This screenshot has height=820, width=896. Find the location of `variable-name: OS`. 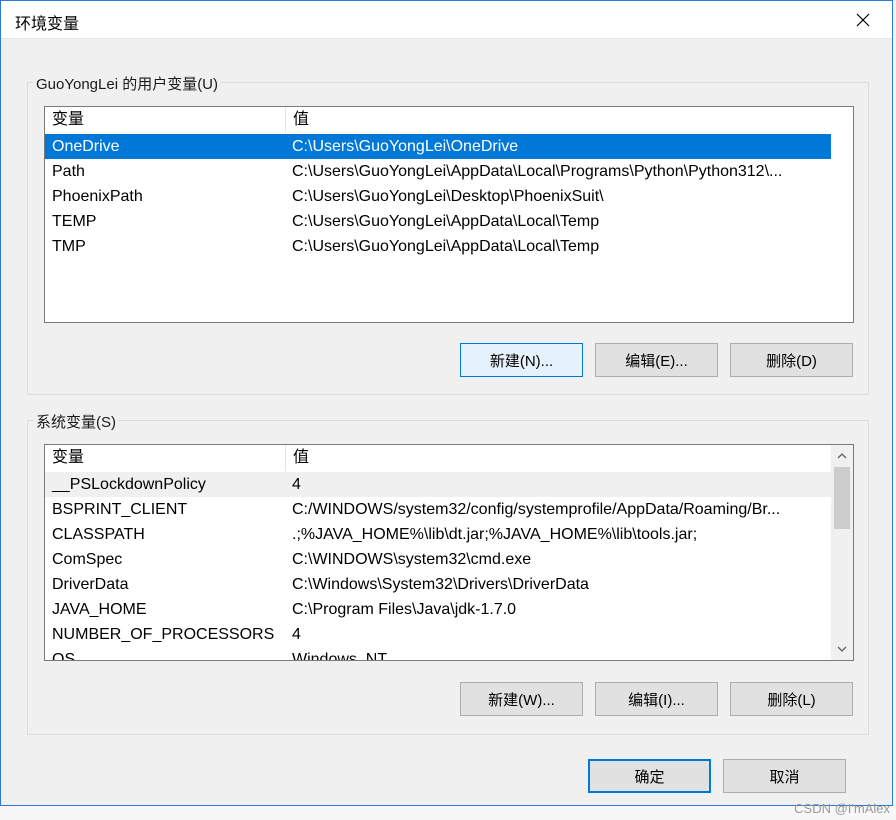

variable-name: OS is located at coordinates (64, 655).